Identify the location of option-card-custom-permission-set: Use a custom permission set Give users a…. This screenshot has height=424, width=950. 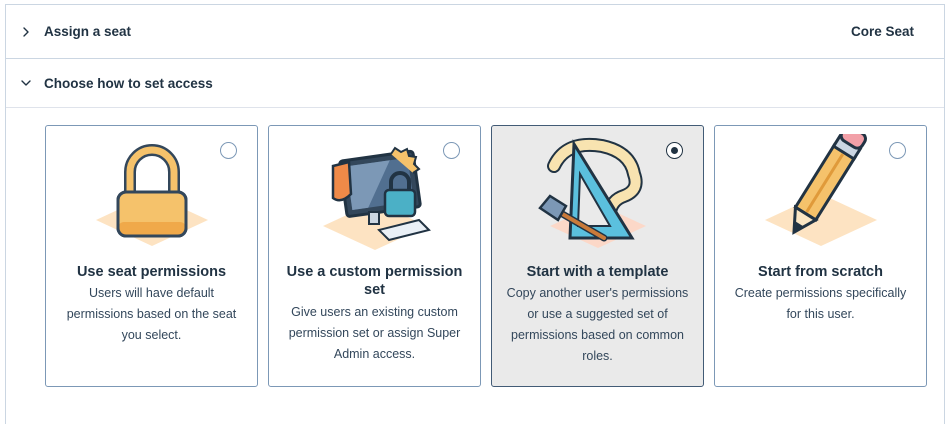
(374, 256).